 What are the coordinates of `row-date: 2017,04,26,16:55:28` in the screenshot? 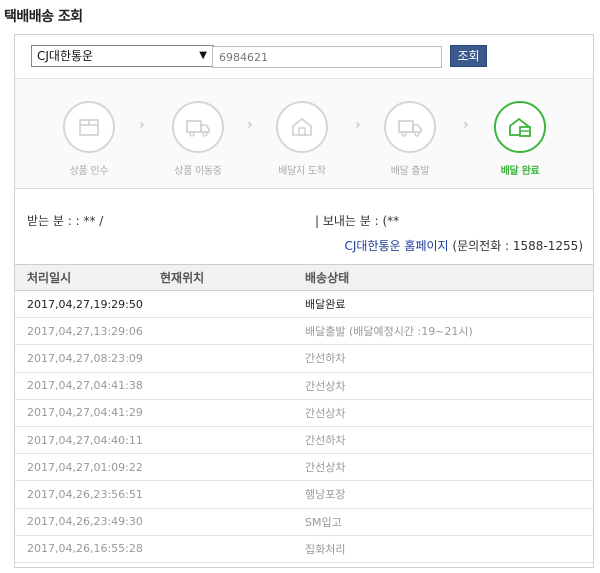 It's located at (87, 549).